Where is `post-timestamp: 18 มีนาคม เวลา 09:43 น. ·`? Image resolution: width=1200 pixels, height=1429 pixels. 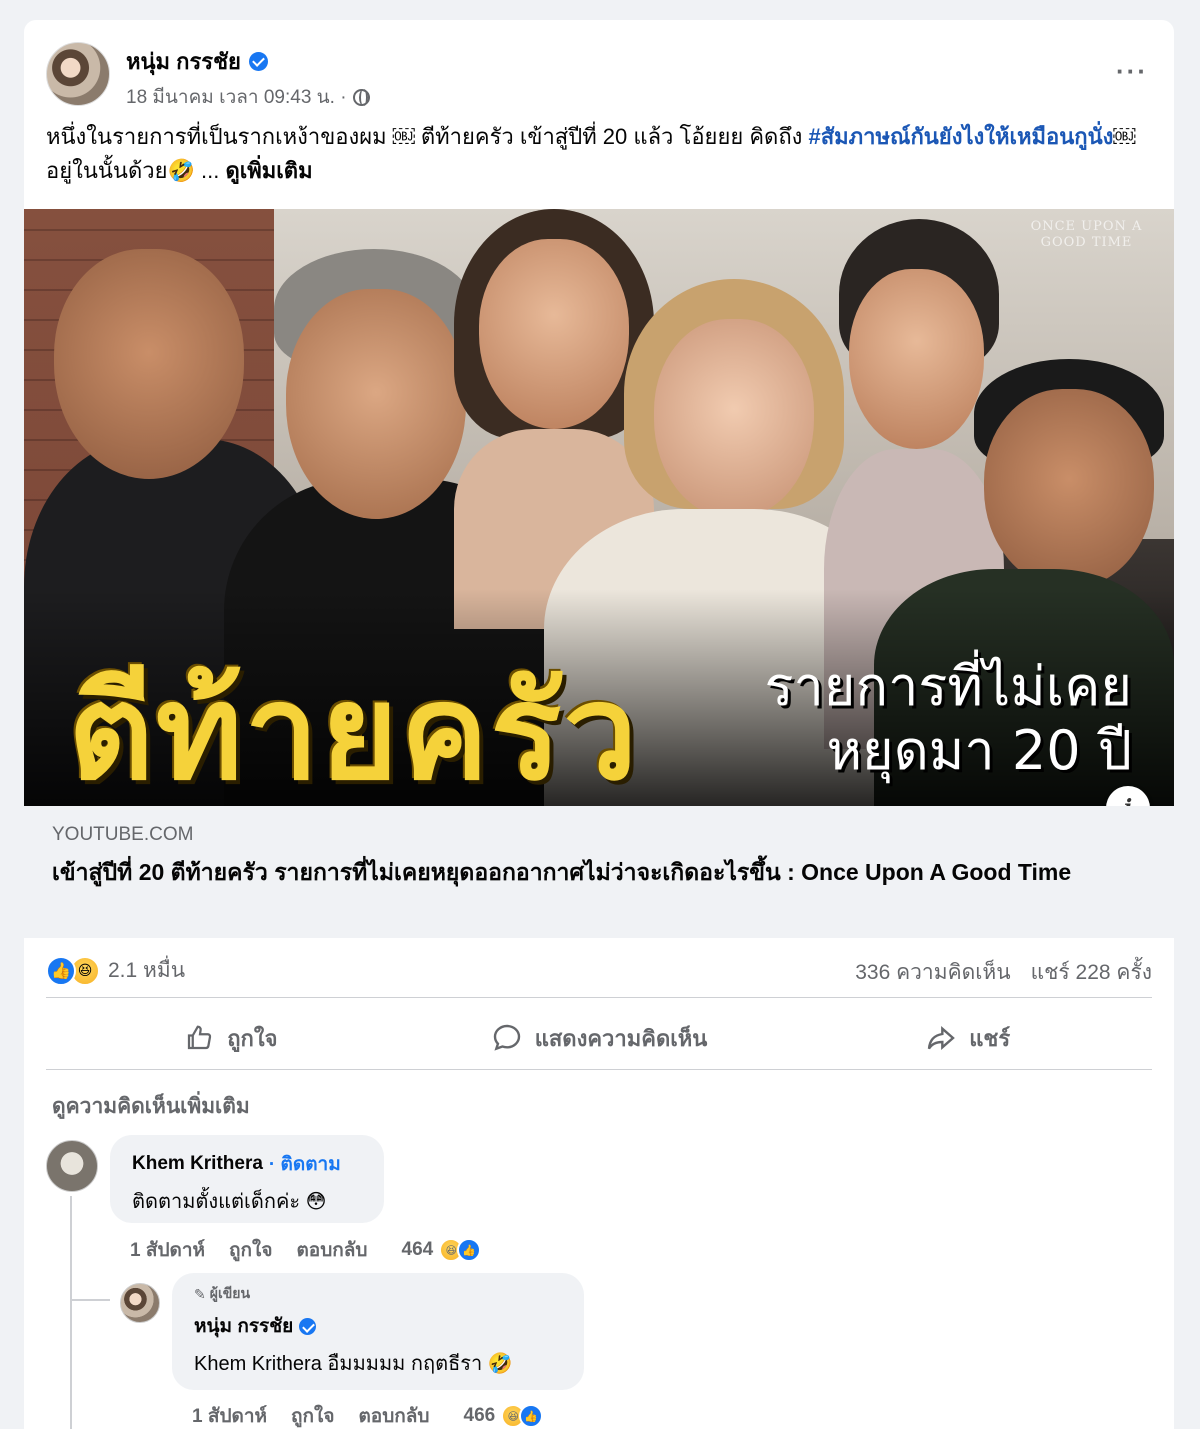
post-timestamp: 18 มีนาคม เวลา 09:43 น. · is located at coordinates (236, 97).